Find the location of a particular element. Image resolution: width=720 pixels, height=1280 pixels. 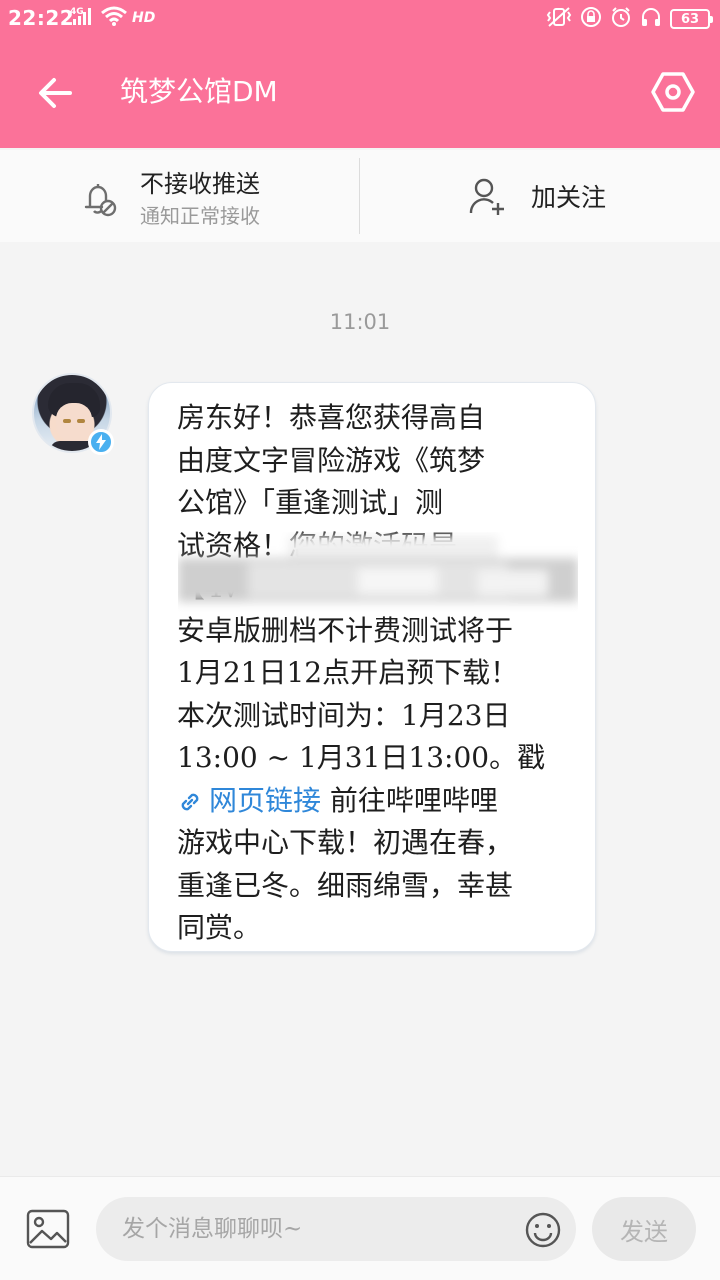

page-title: 筑梦公馆DM is located at coordinates (199, 91).